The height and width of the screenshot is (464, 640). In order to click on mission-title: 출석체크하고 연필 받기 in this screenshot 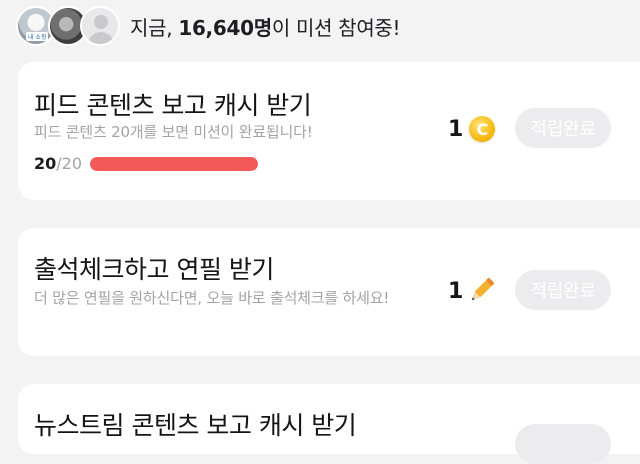, I will do `click(154, 269)`.